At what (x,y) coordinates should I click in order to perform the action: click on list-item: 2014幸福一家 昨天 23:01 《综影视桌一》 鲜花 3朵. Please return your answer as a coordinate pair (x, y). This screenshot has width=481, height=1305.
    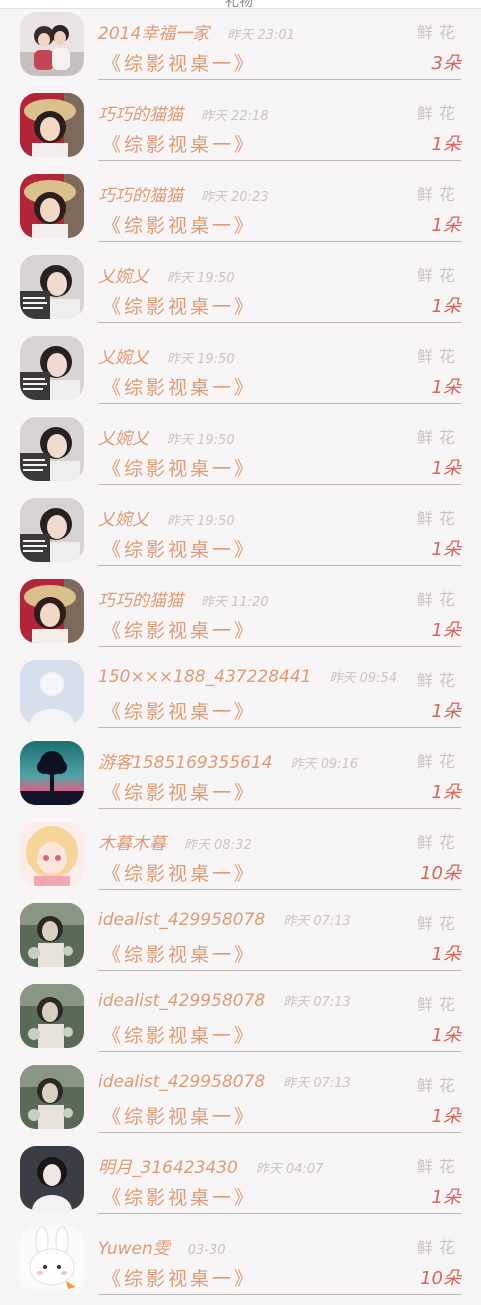
    Looking at the image, I should click on (240, 49).